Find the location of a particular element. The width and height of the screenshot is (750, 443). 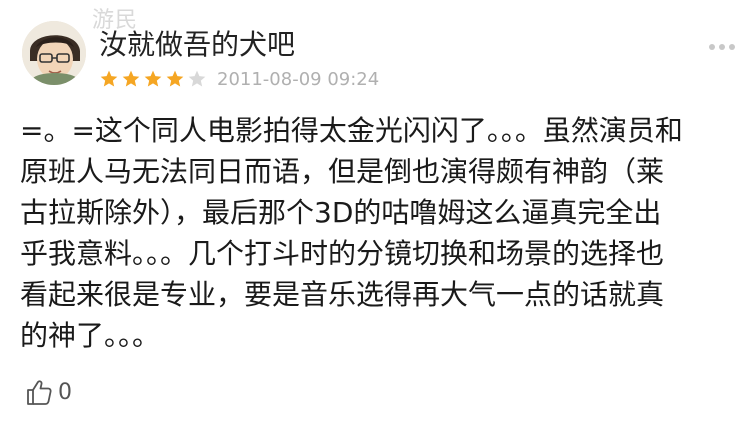

like-count: 0 is located at coordinates (65, 392).